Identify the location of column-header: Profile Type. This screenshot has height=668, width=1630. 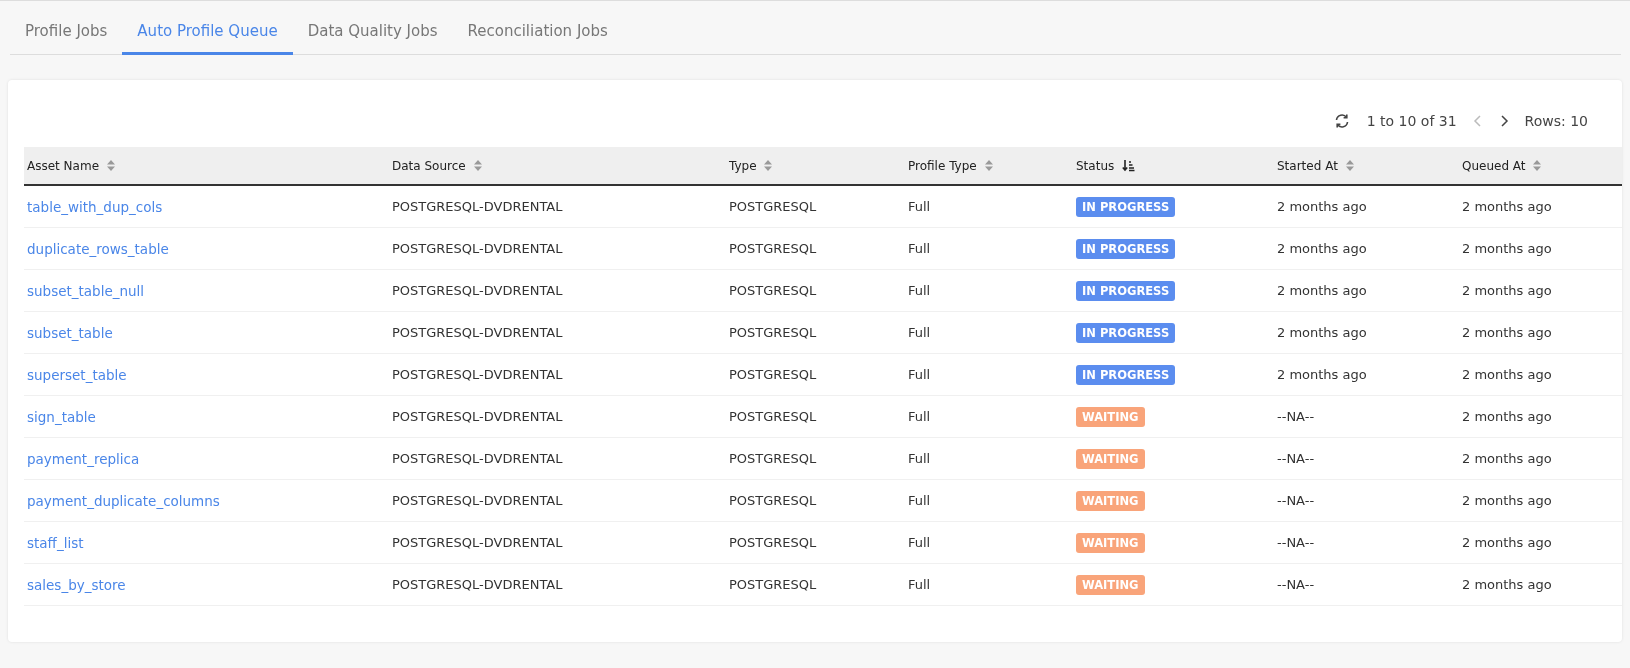
(989, 166).